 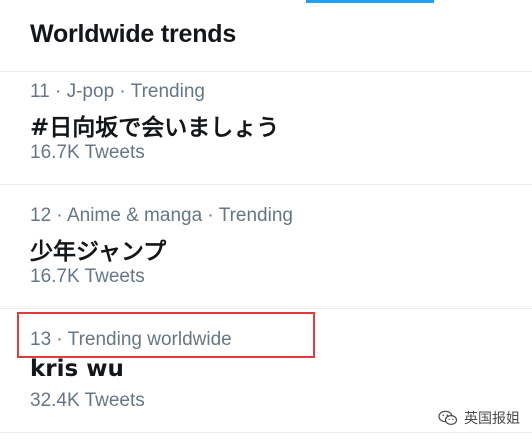 I want to click on trend-context: 12 · Anime & manga · Trending, so click(x=161, y=215).